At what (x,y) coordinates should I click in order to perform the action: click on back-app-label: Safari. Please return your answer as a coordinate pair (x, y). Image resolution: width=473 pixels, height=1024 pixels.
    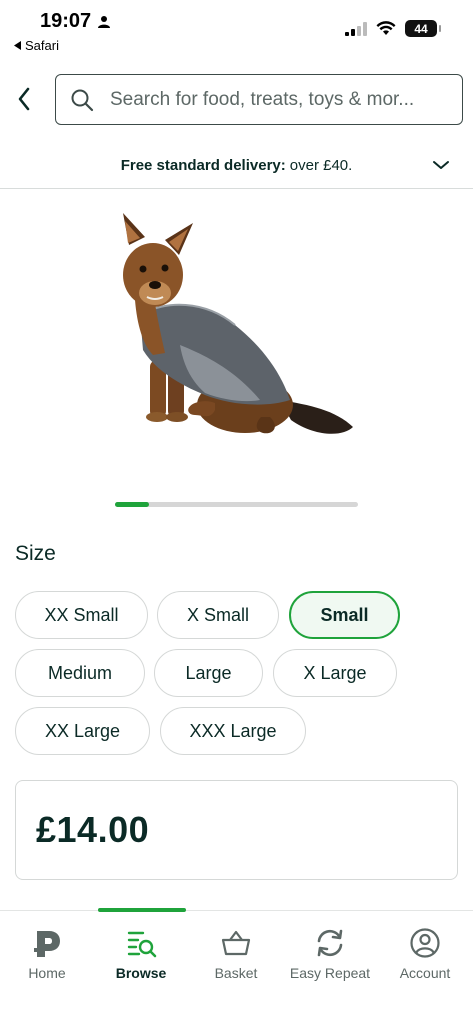
    Looking at the image, I should click on (42, 45).